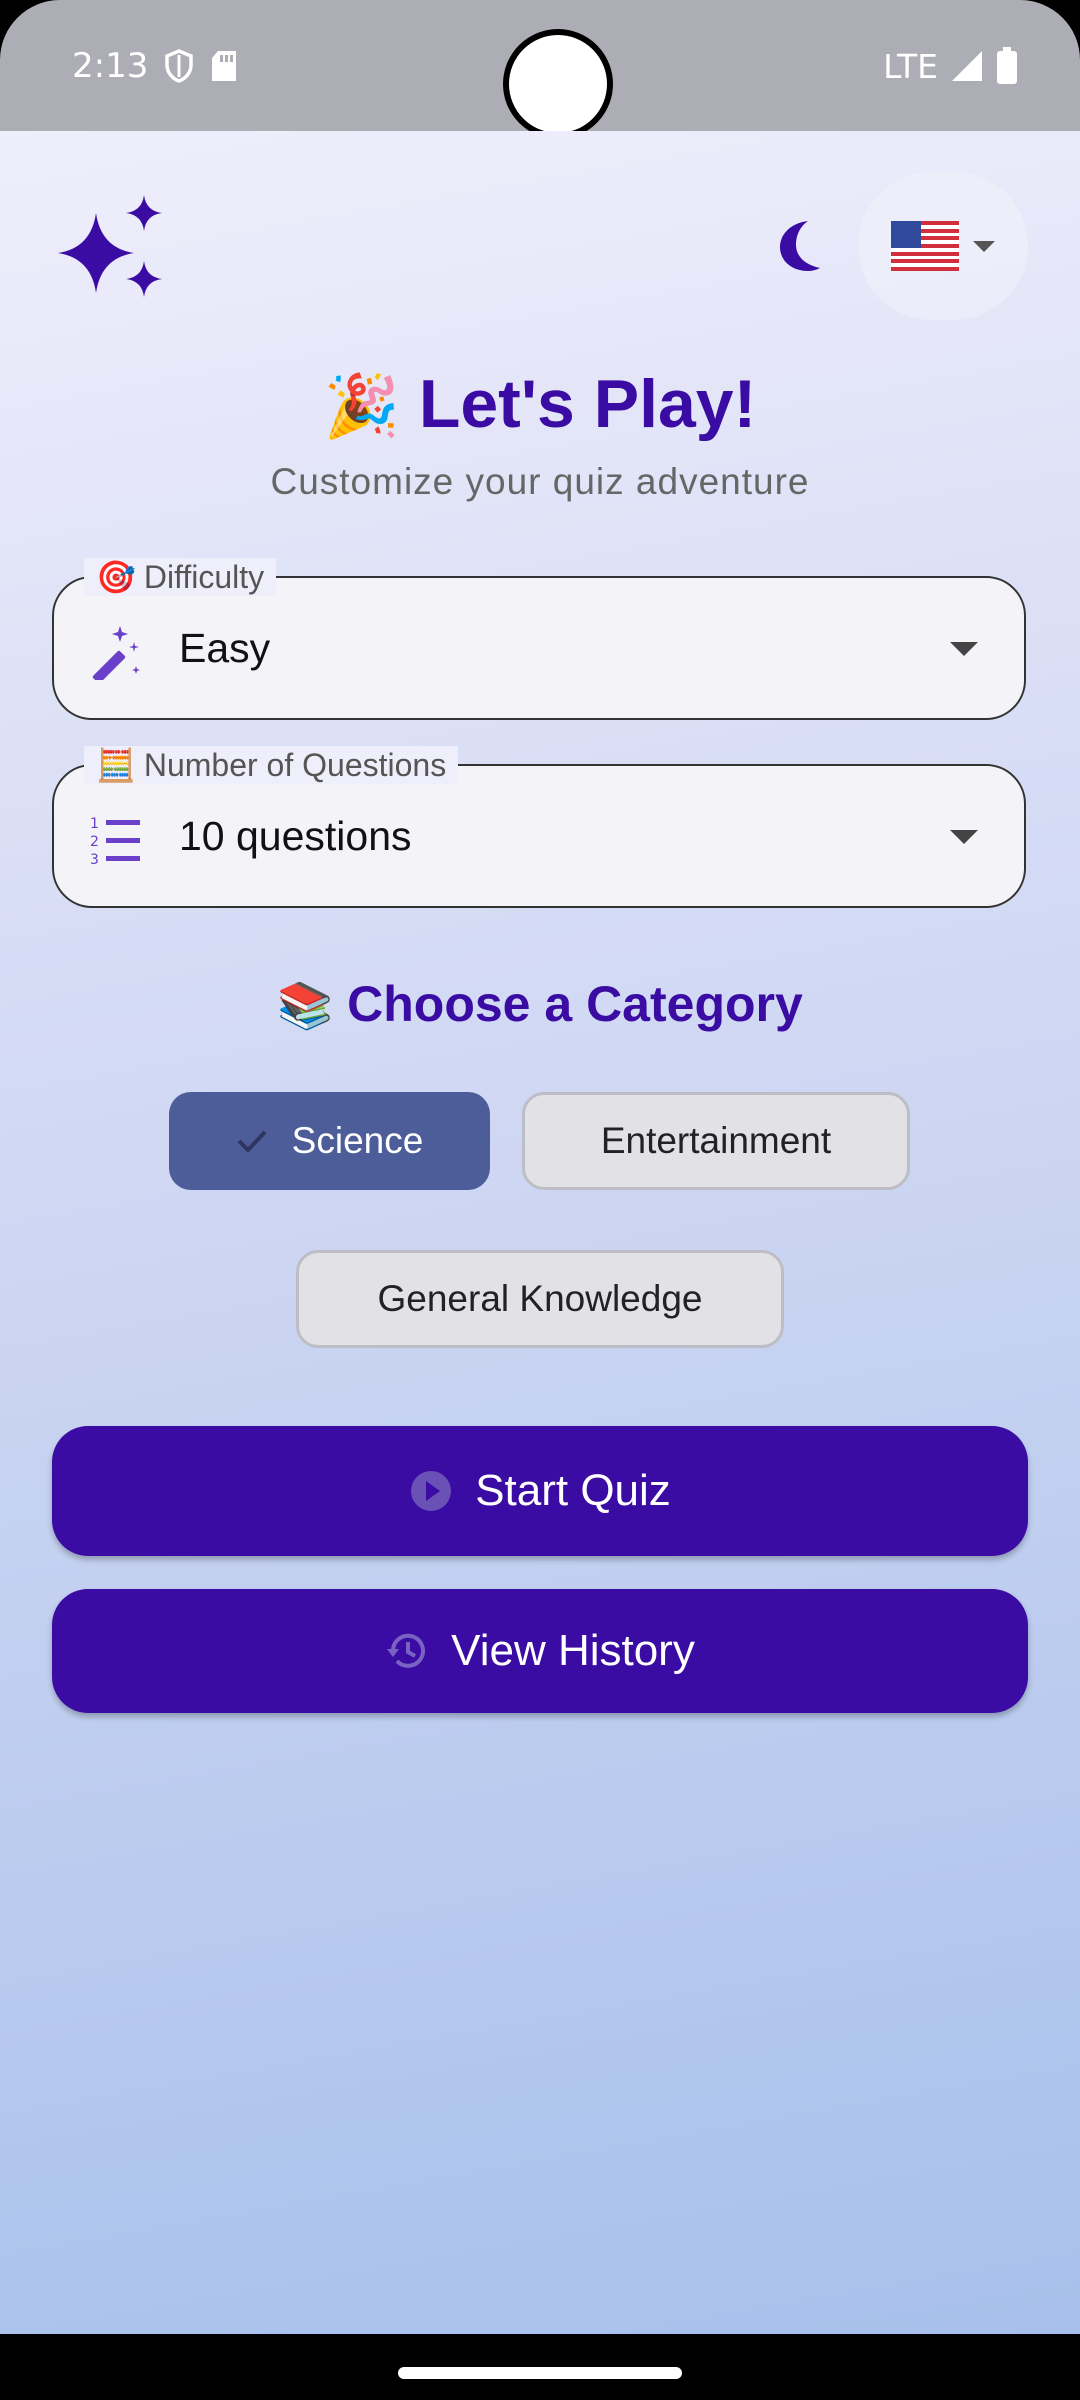 The width and height of the screenshot is (1080, 2400). I want to click on category-chip-entertainment: Entertainment, so click(716, 1141).